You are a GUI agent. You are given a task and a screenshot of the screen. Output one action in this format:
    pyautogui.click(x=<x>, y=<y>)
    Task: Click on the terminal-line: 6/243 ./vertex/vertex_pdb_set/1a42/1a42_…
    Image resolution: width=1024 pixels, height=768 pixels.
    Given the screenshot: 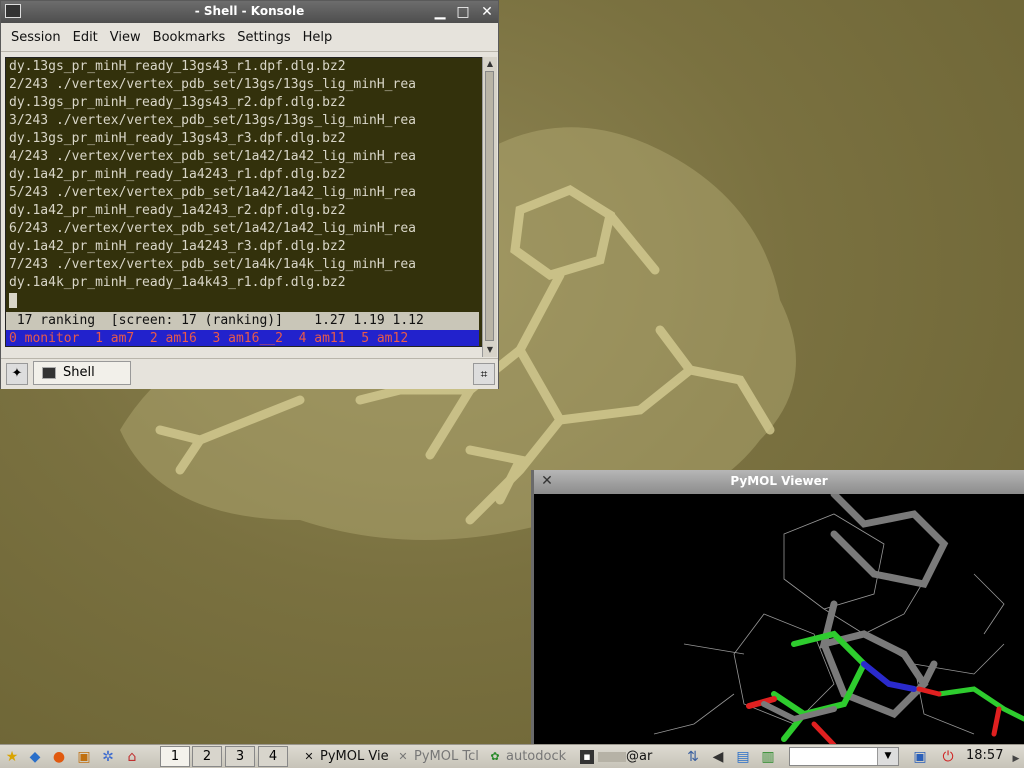 What is the action you would take?
    pyautogui.click(x=212, y=228)
    